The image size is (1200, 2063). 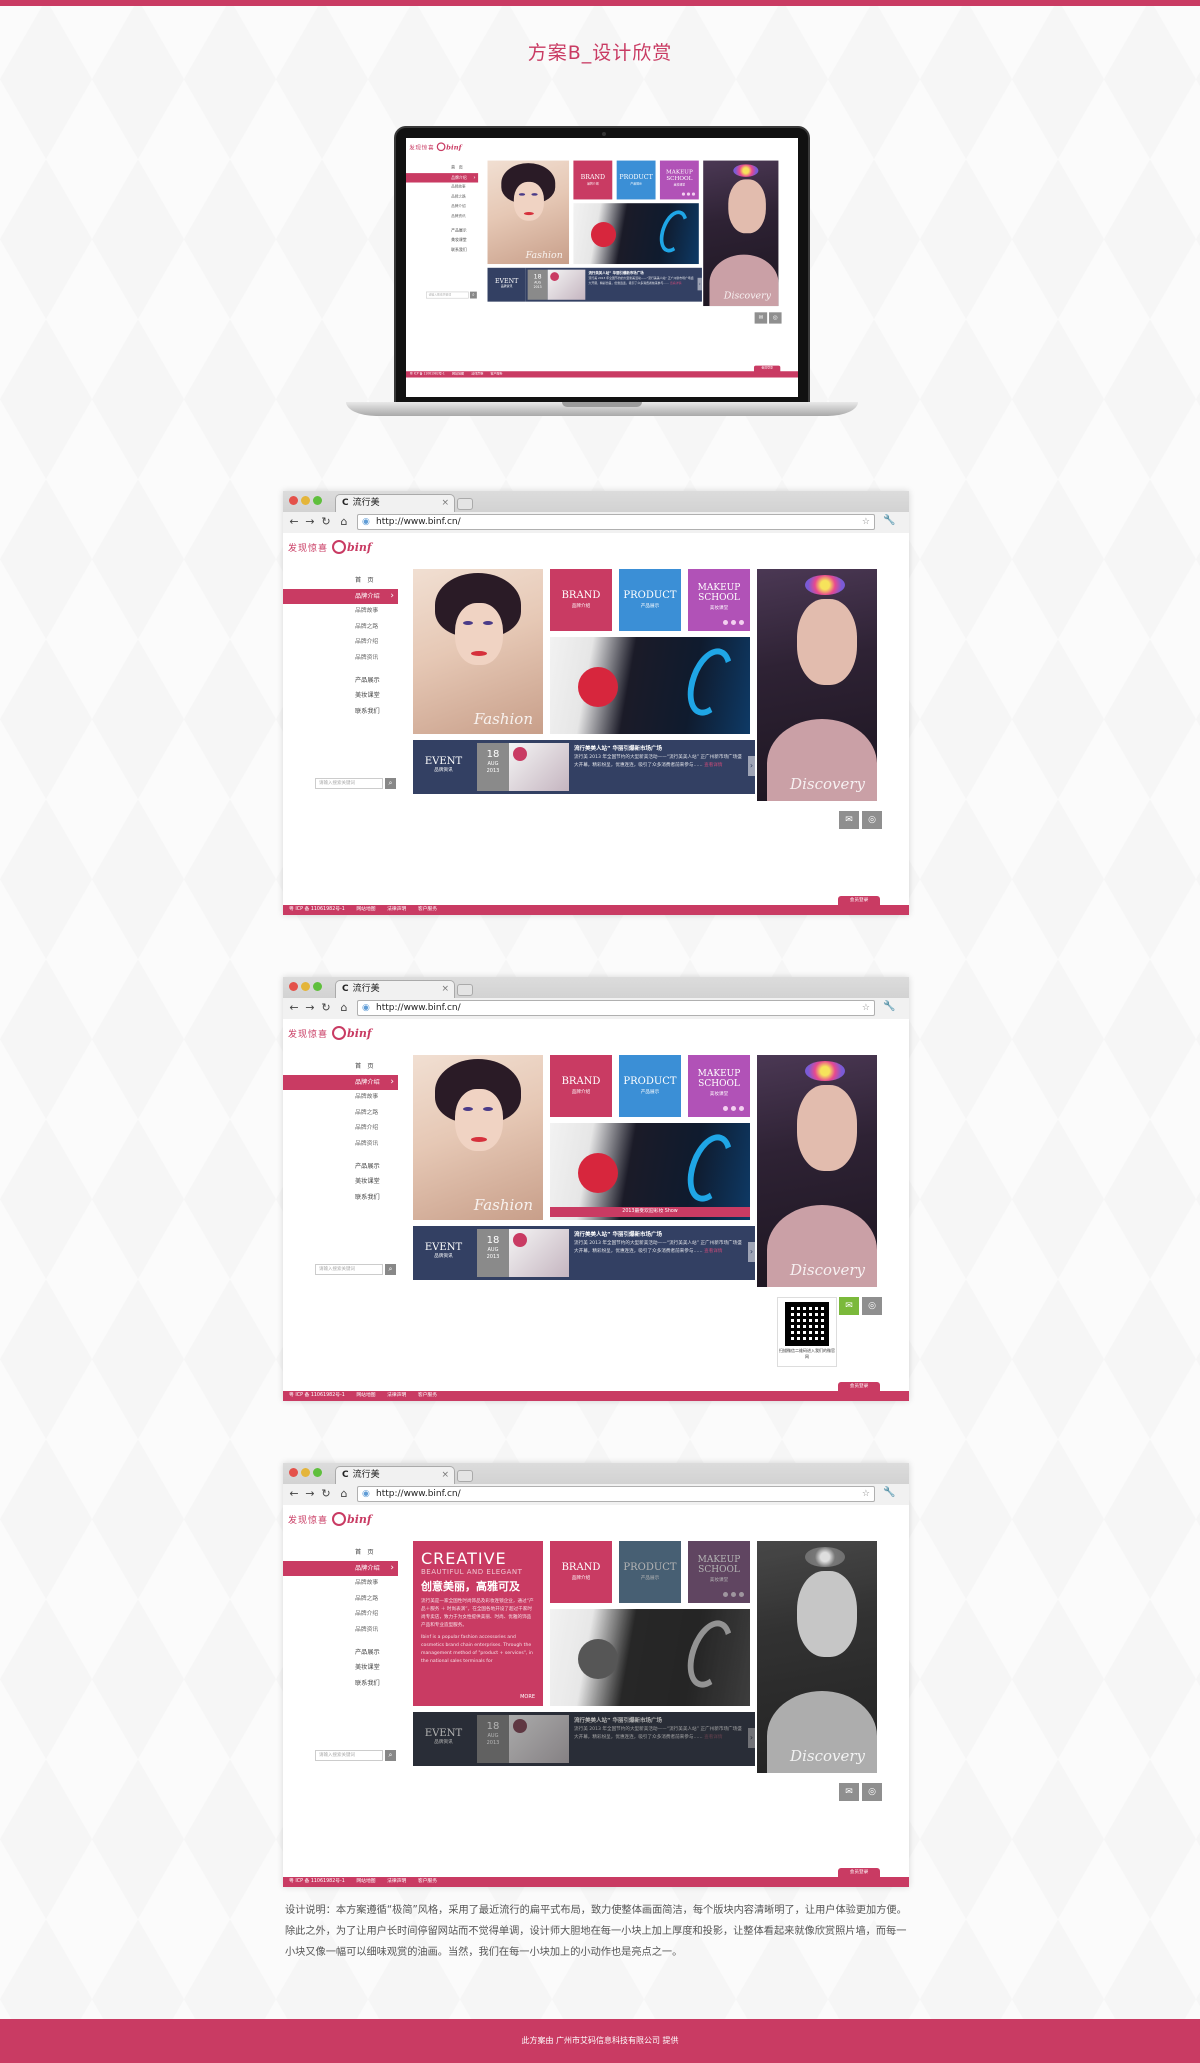 I want to click on new-tab-button, so click(x=465, y=990).